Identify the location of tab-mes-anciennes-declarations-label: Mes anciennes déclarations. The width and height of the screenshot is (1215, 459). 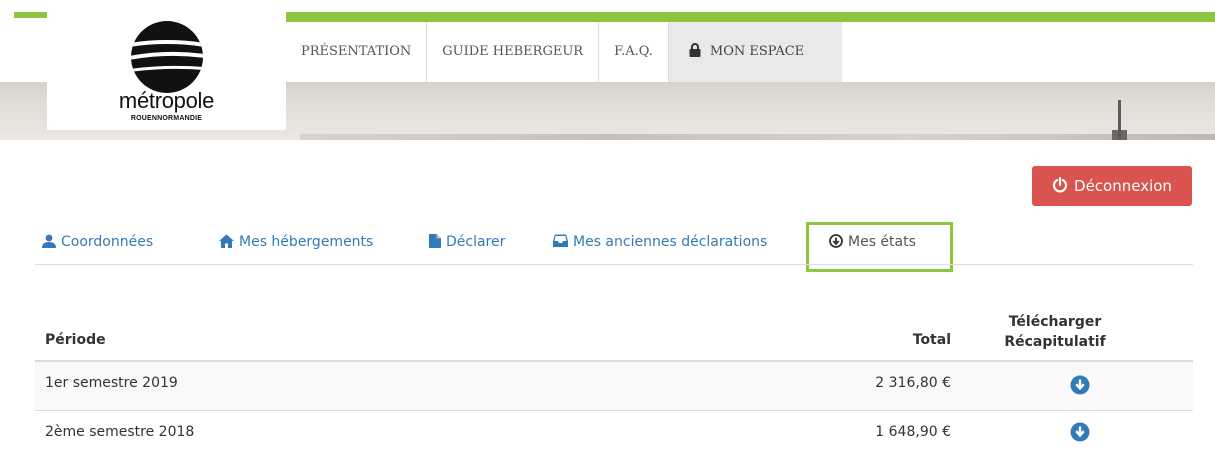
(670, 242).